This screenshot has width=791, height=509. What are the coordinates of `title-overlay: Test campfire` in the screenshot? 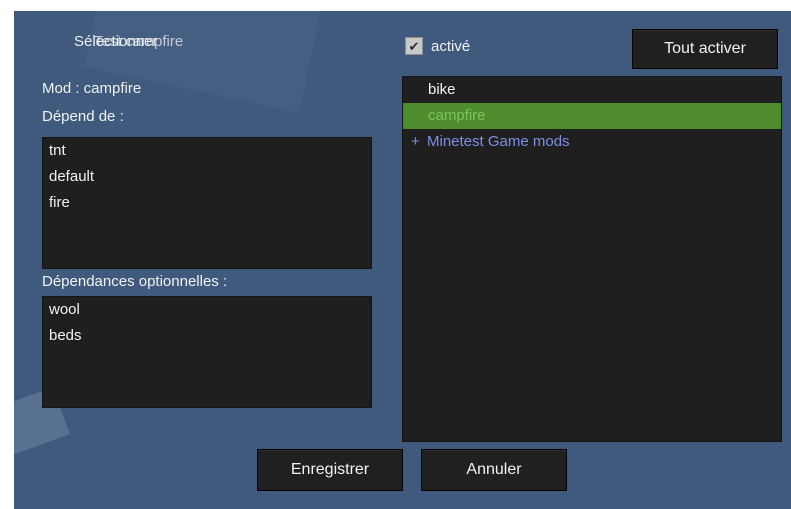 It's located at (139, 41).